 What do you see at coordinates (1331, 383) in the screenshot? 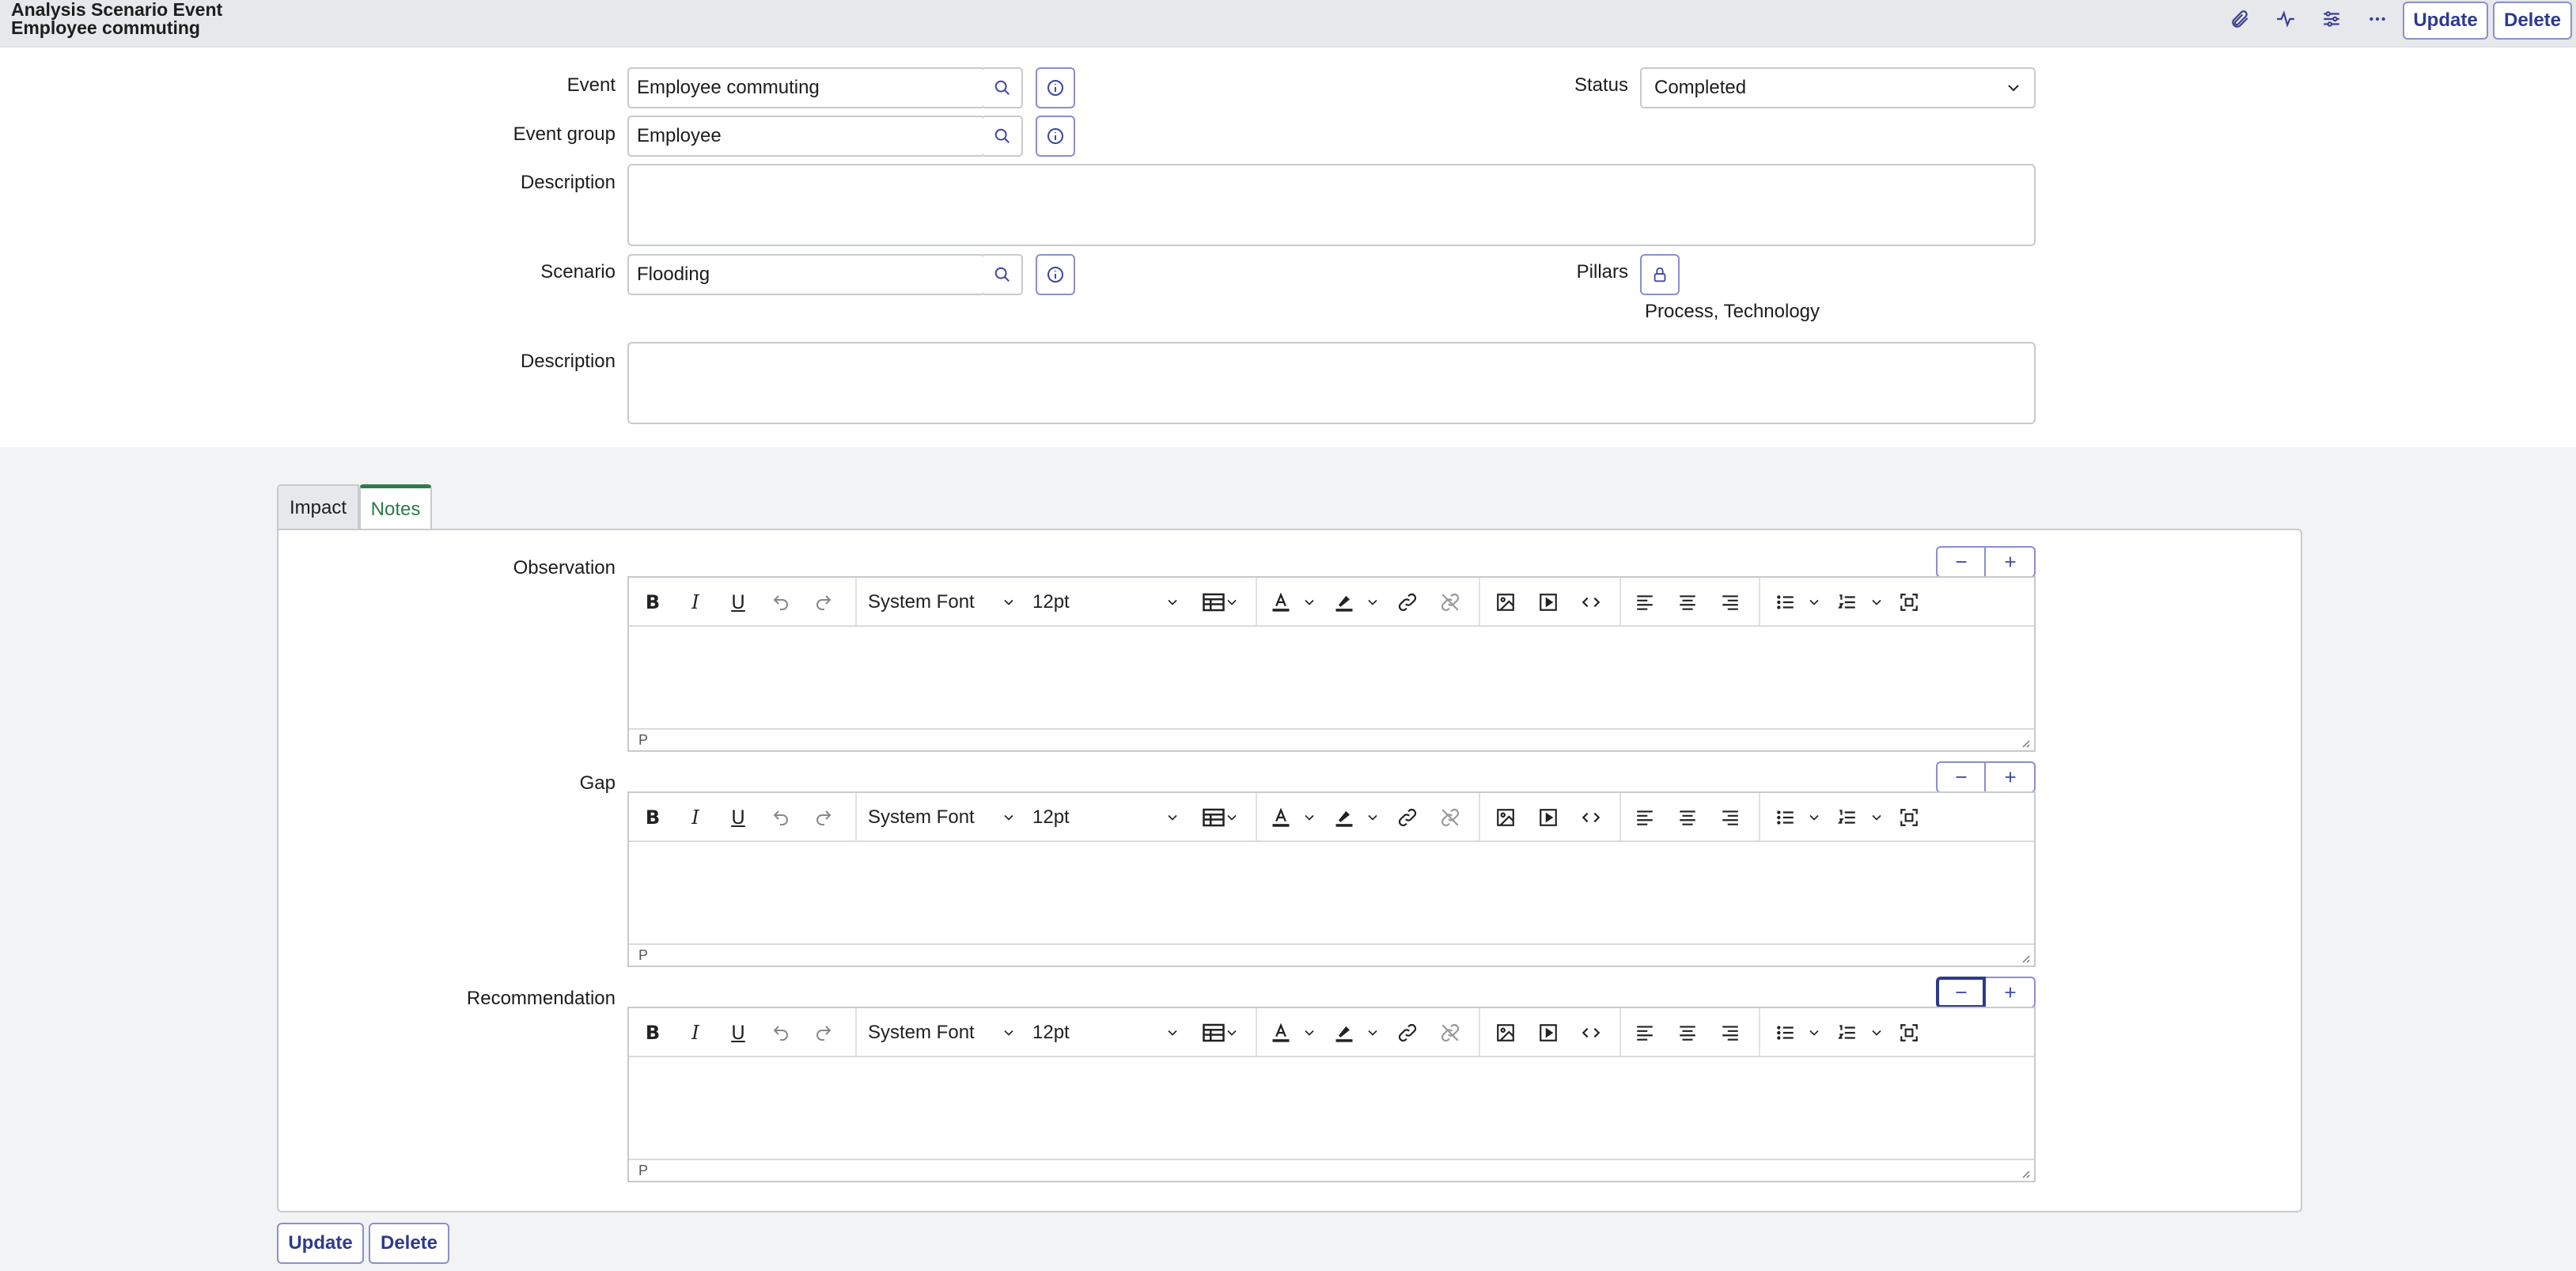
I see `description2-textarea` at bounding box center [1331, 383].